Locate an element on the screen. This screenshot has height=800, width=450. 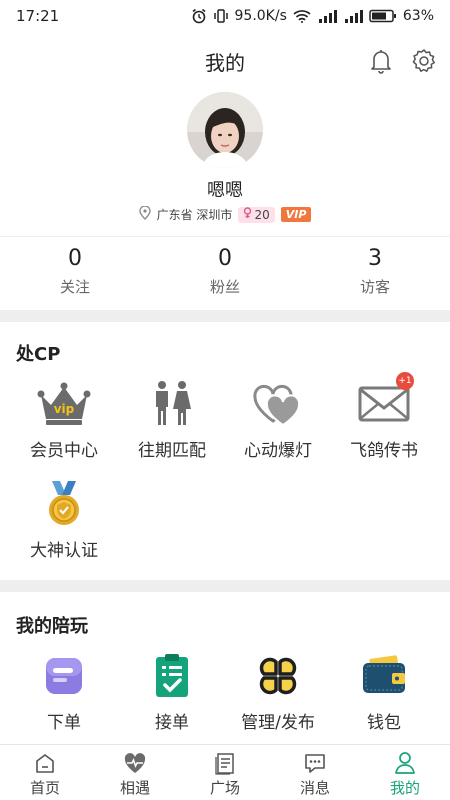
battery-icon is located at coordinates (383, 16).